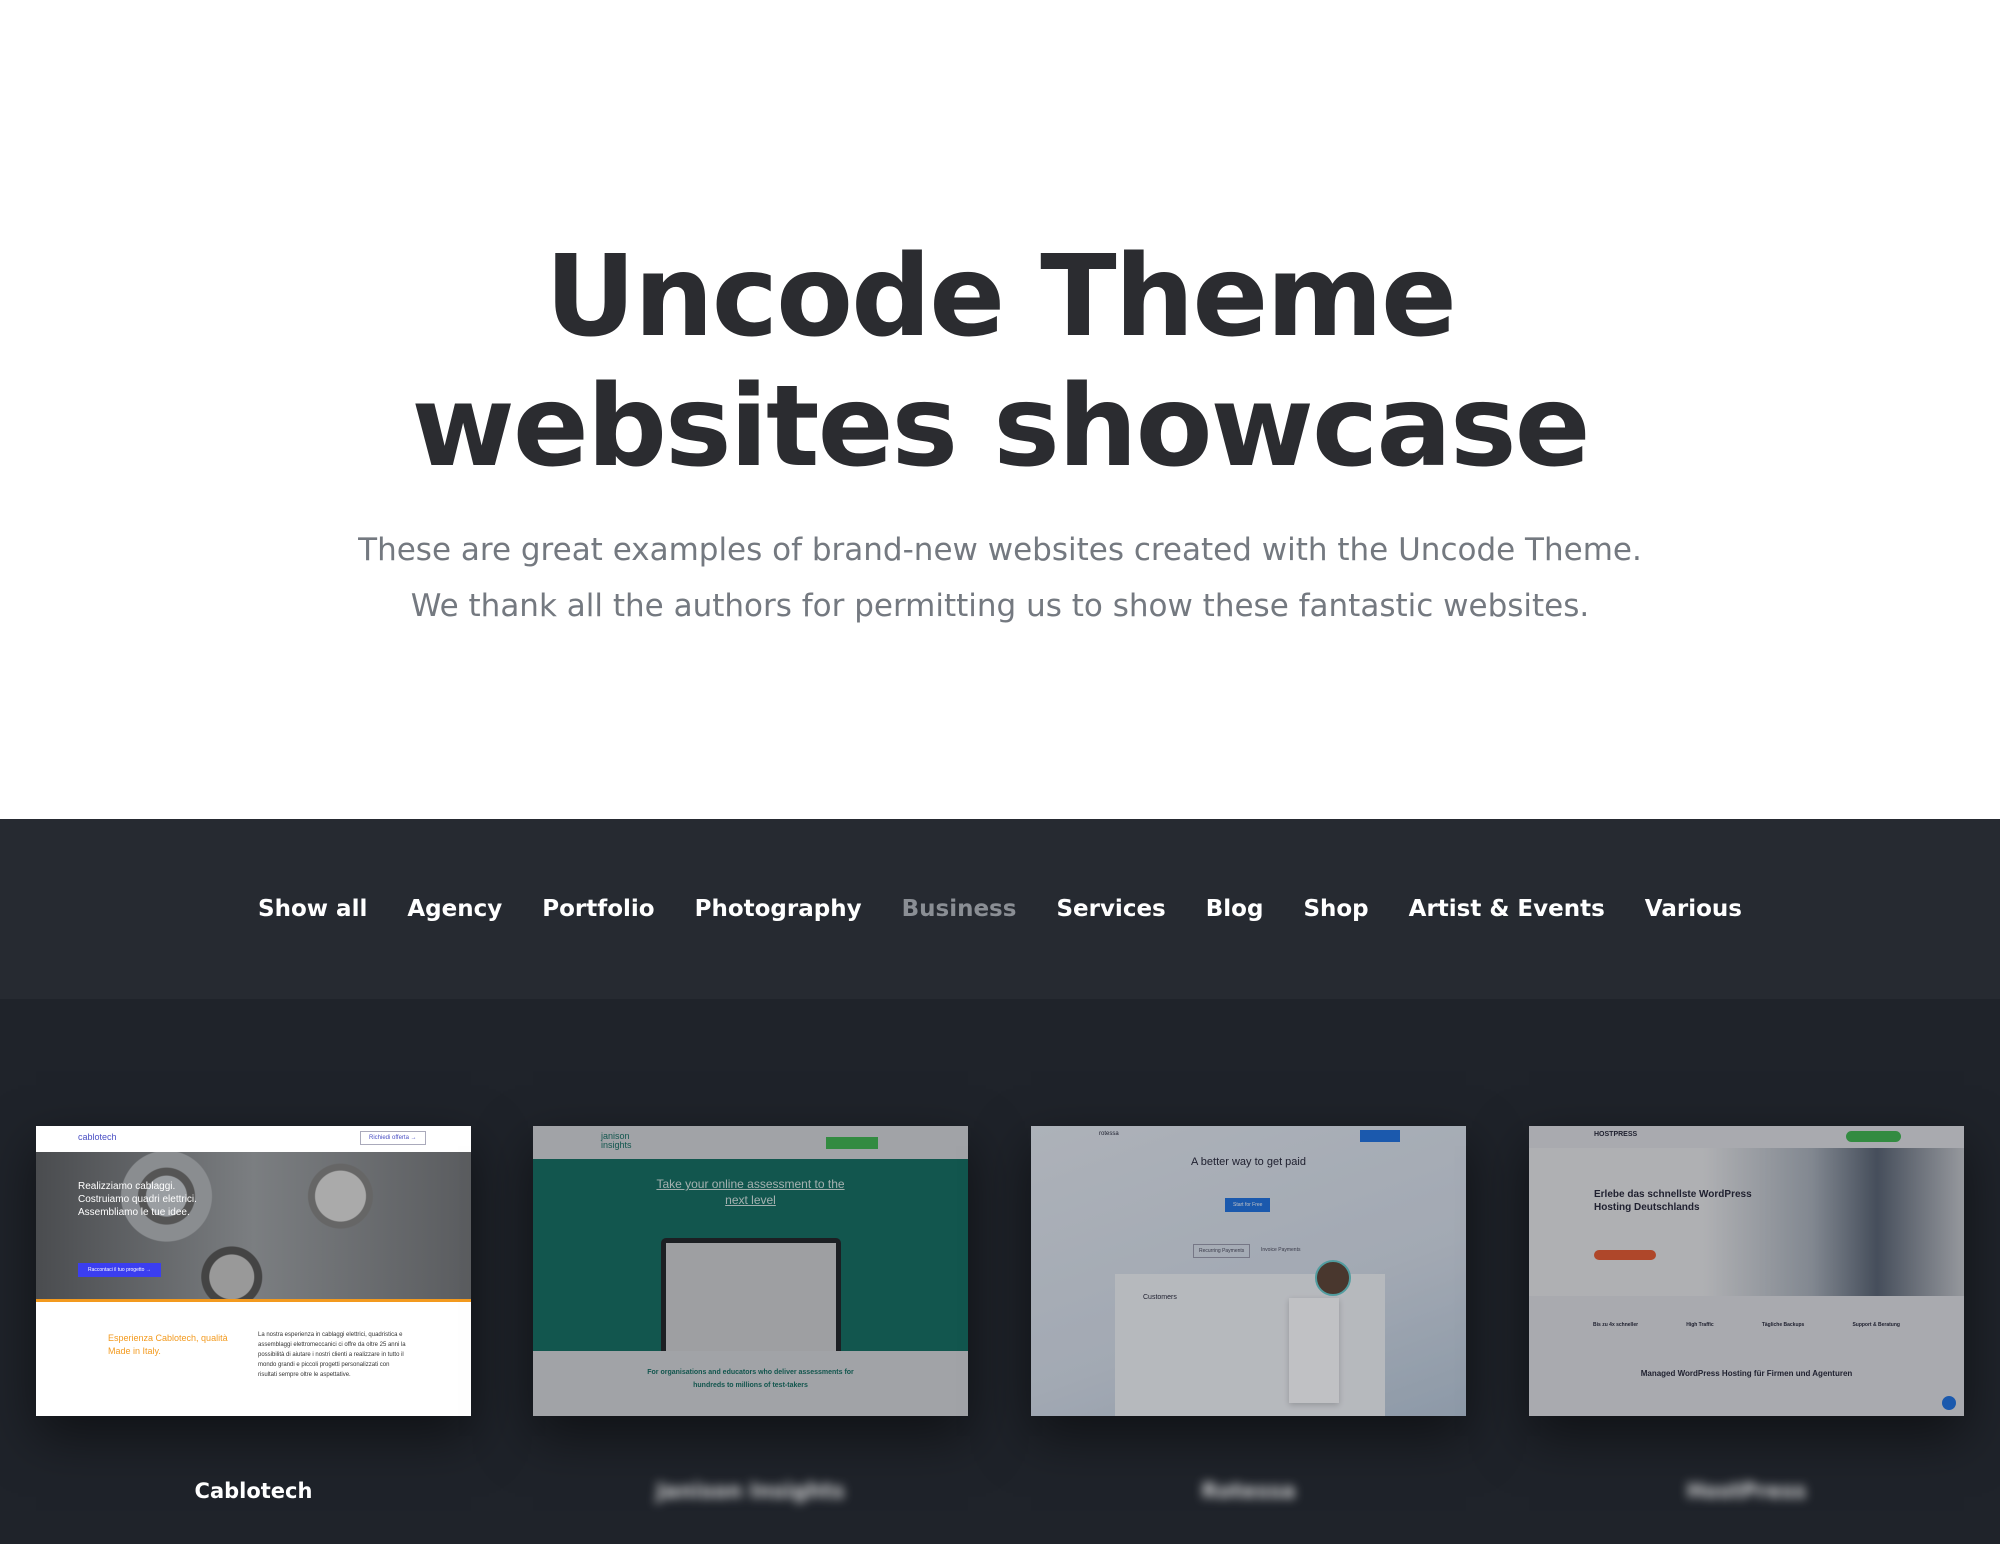 Image resolution: width=2000 pixels, height=1544 pixels. Describe the element at coordinates (1235, 909) in the screenshot. I see `filter-blog: Blog` at that location.